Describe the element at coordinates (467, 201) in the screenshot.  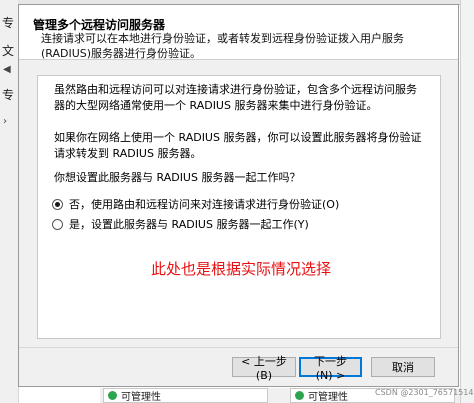
I see `background-window-right-edge` at that location.